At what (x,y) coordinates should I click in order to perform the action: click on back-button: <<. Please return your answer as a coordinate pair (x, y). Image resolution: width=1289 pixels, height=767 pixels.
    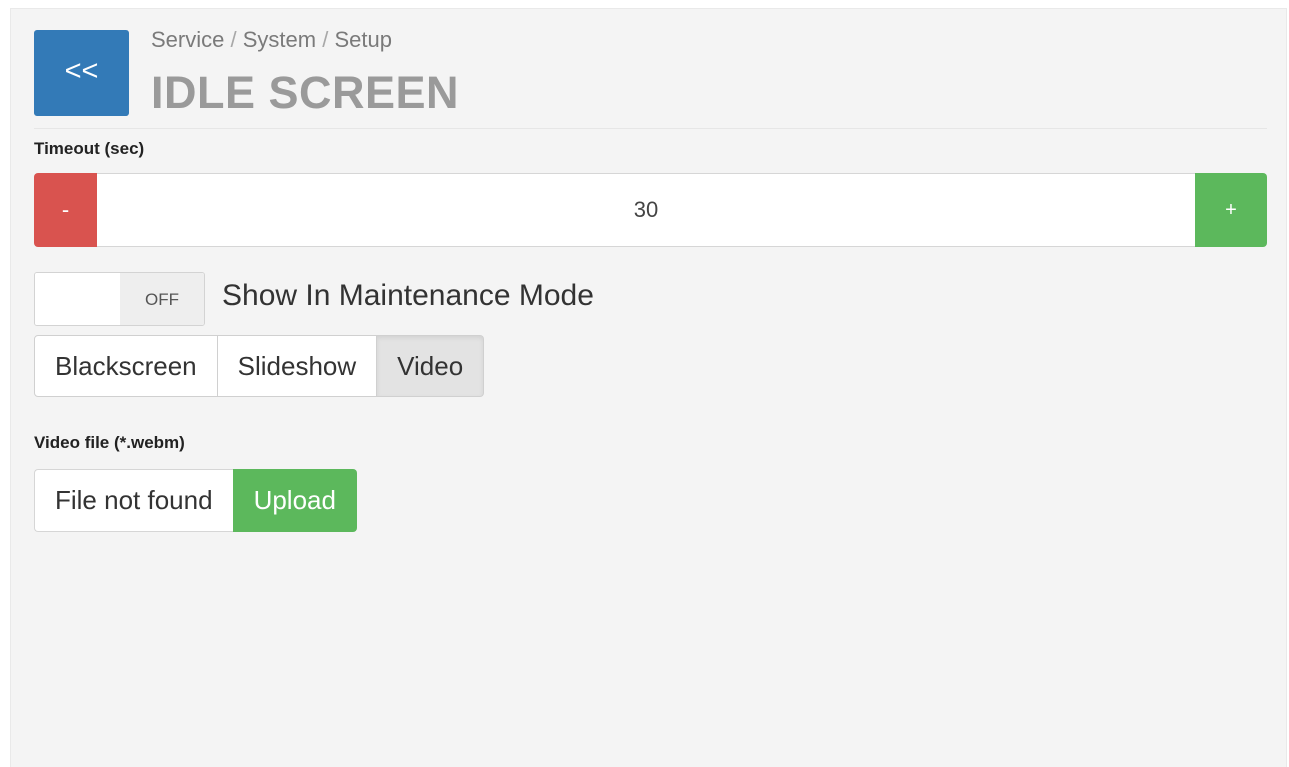
    Looking at the image, I should click on (81, 73).